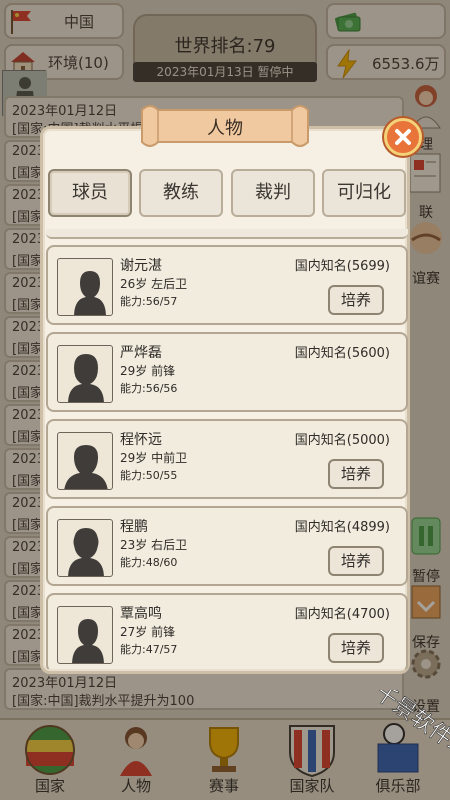 The image size is (450, 800). I want to click on player-card: 谢元湛 26岁 左后卫 能力:56/57 国内知名(5699) 培养, so click(227, 285).